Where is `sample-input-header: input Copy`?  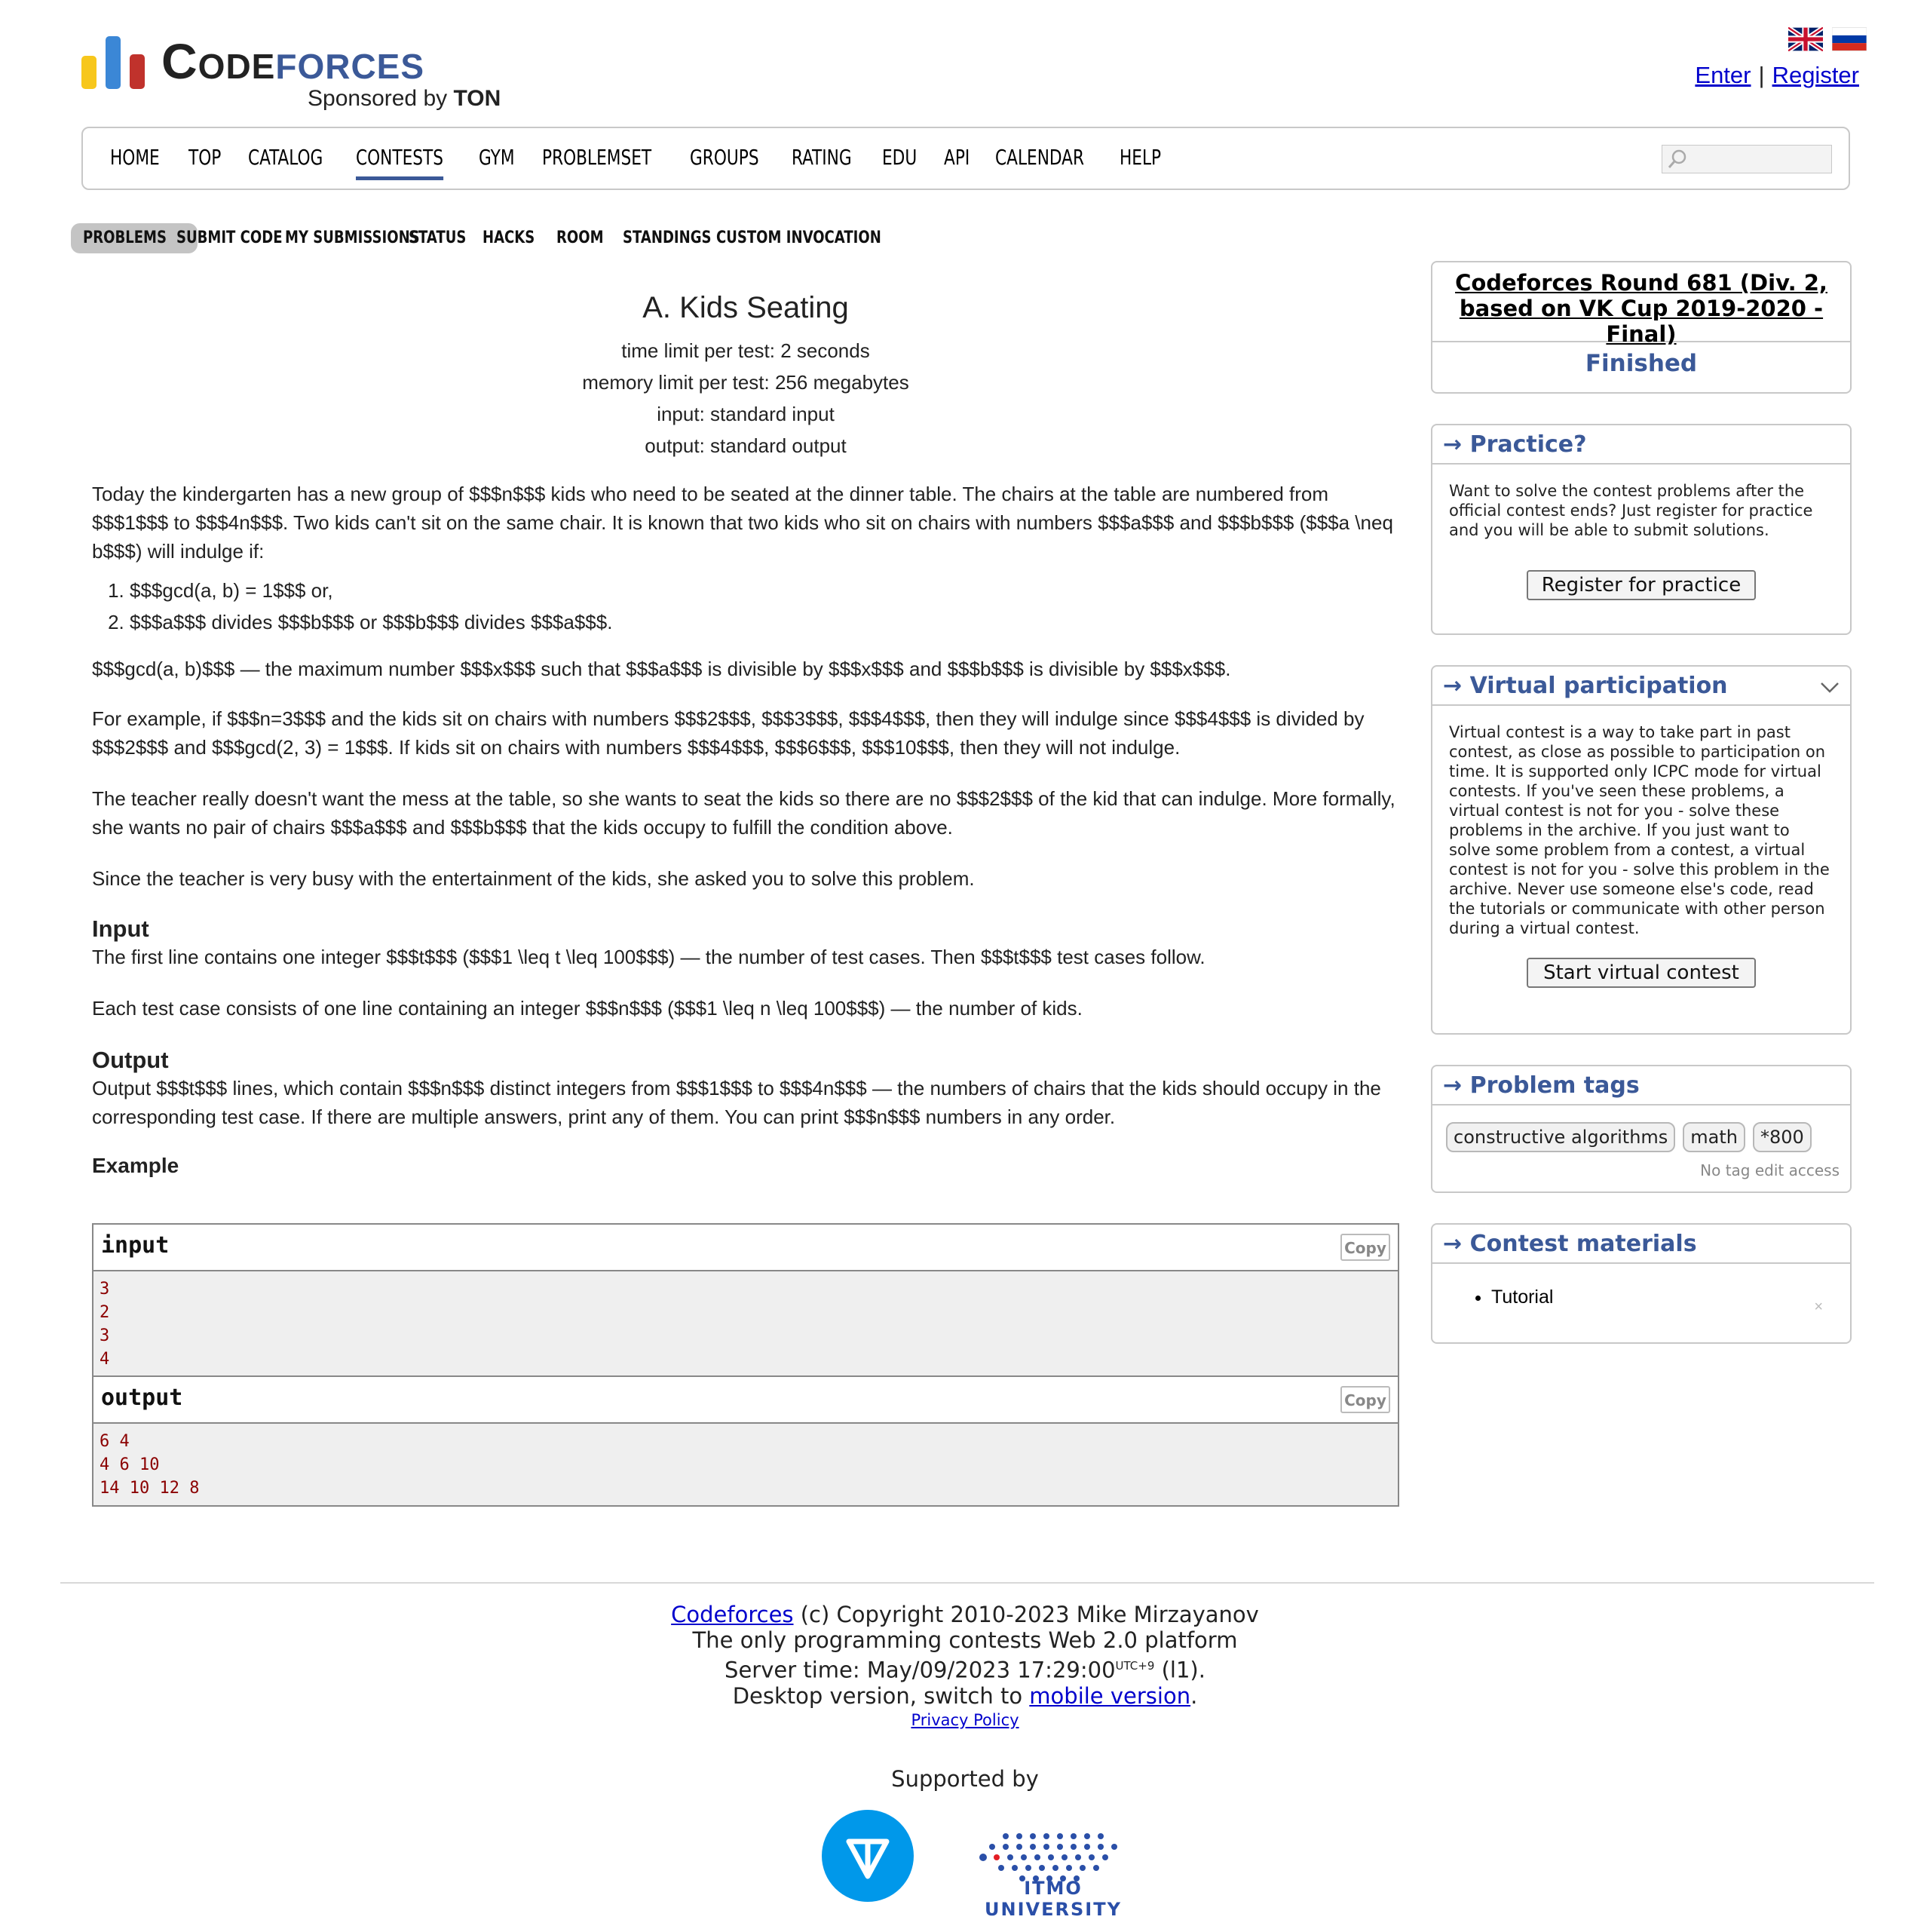
sample-input-header: input Copy is located at coordinates (745, 1248).